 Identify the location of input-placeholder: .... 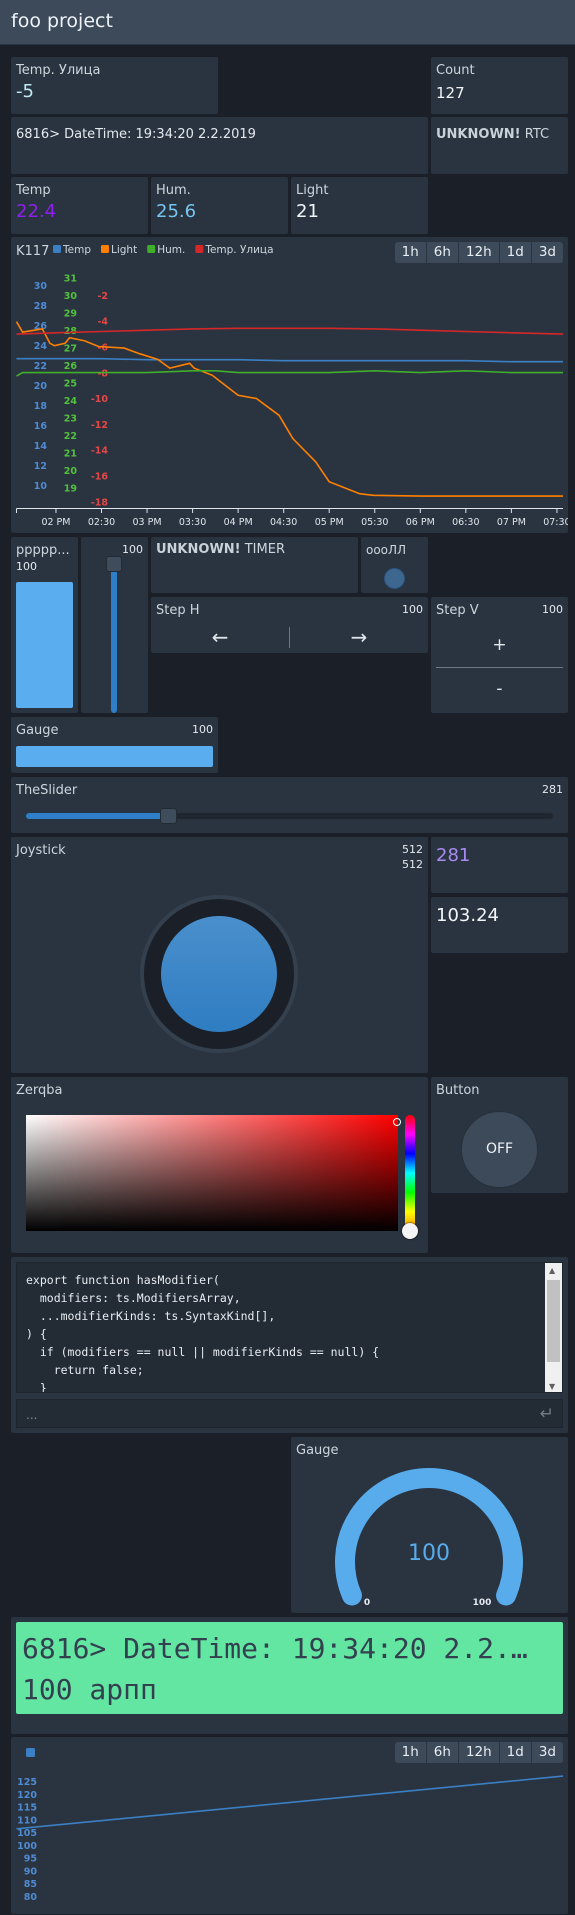
(32, 1415).